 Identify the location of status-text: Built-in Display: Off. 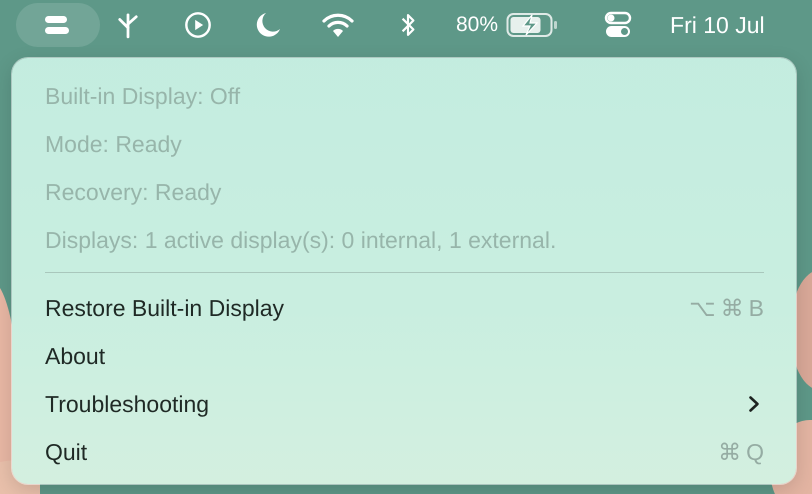
(142, 96).